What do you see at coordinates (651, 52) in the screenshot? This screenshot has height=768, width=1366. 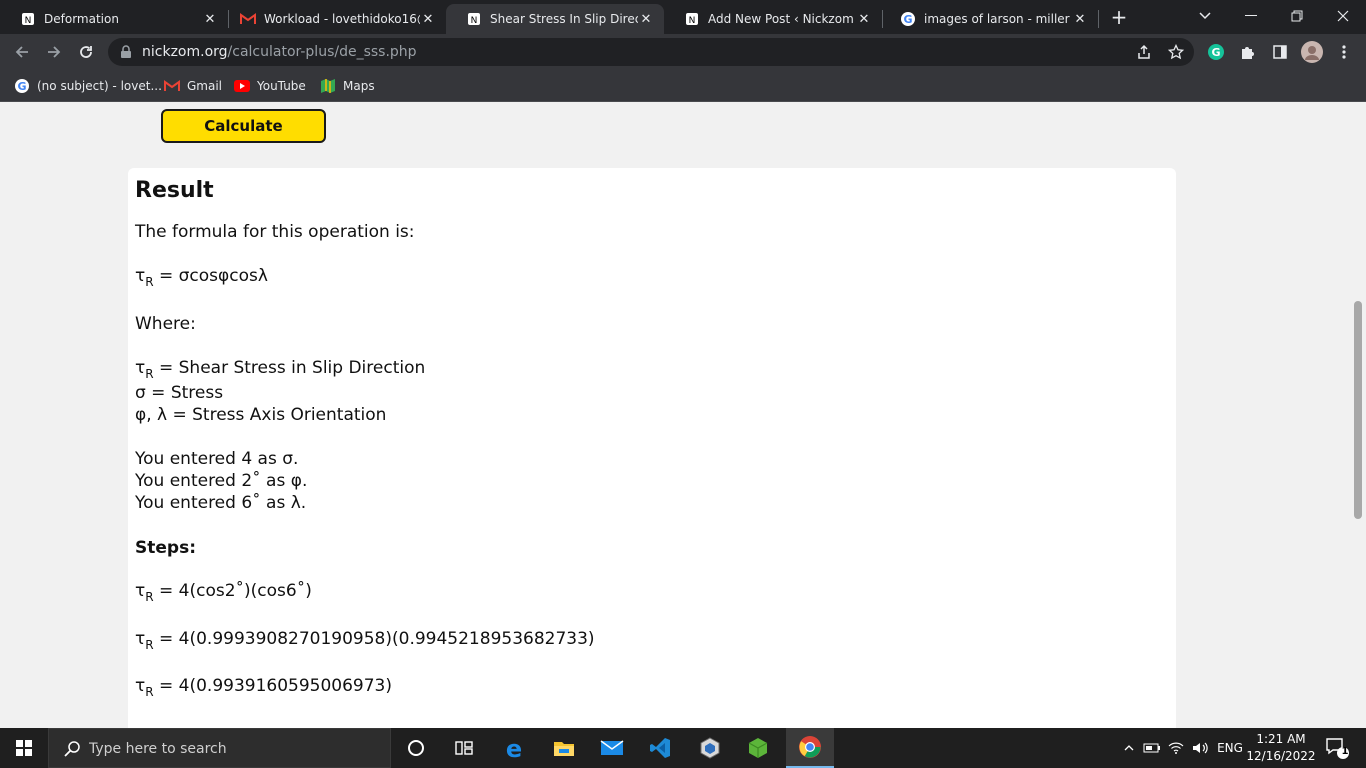 I see `address-bar: nickzom.org/calculator-plus/de_sss.php` at bounding box center [651, 52].